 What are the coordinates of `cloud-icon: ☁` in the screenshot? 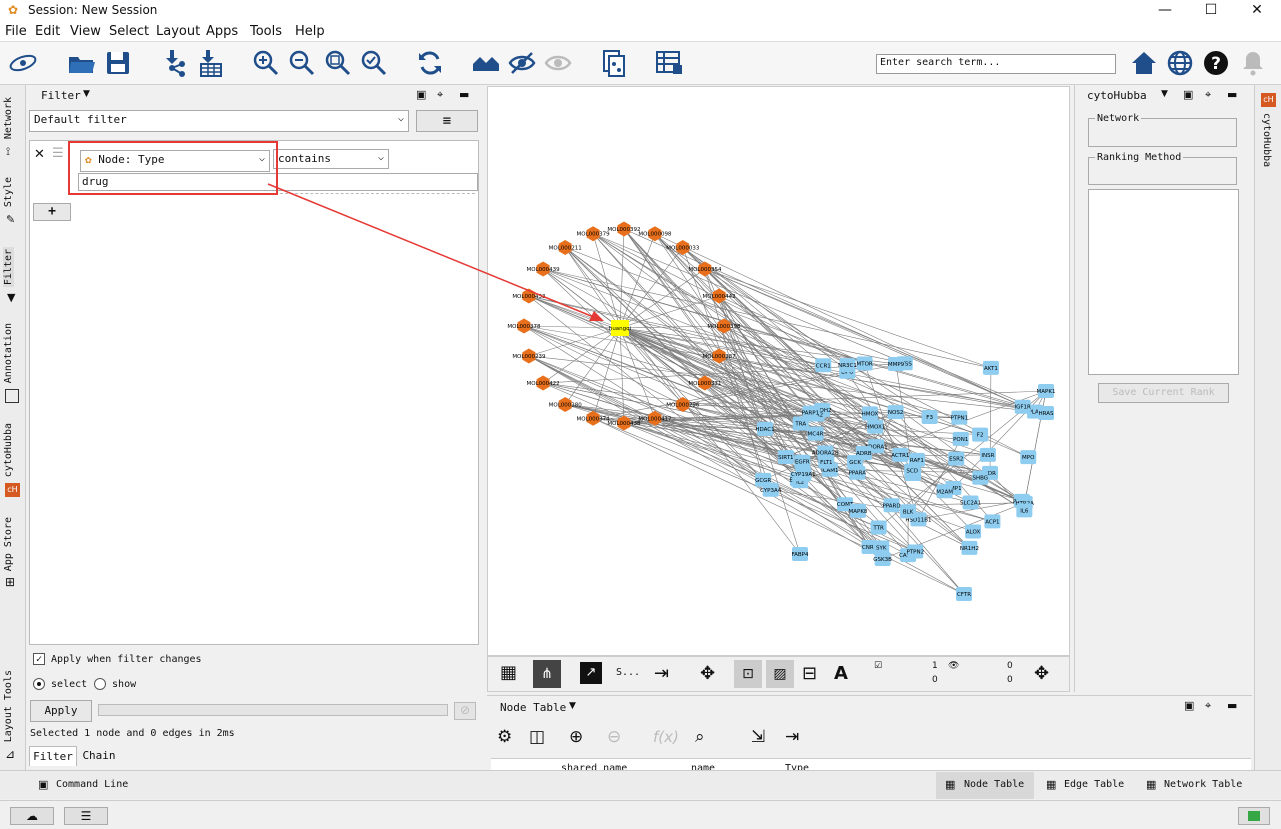 It's located at (32, 816).